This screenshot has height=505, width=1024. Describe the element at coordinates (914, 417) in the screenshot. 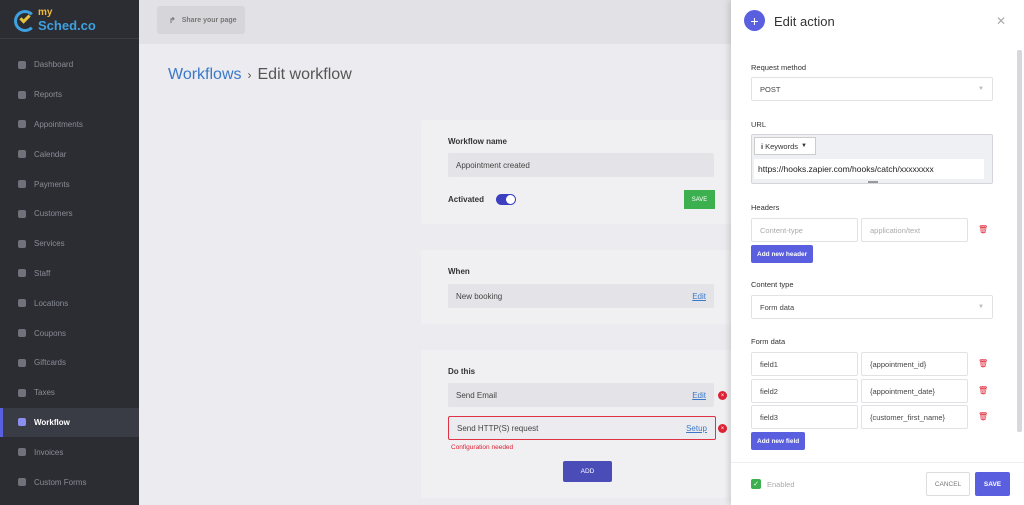

I see `form-field-value-input: {customer_first_name}` at that location.